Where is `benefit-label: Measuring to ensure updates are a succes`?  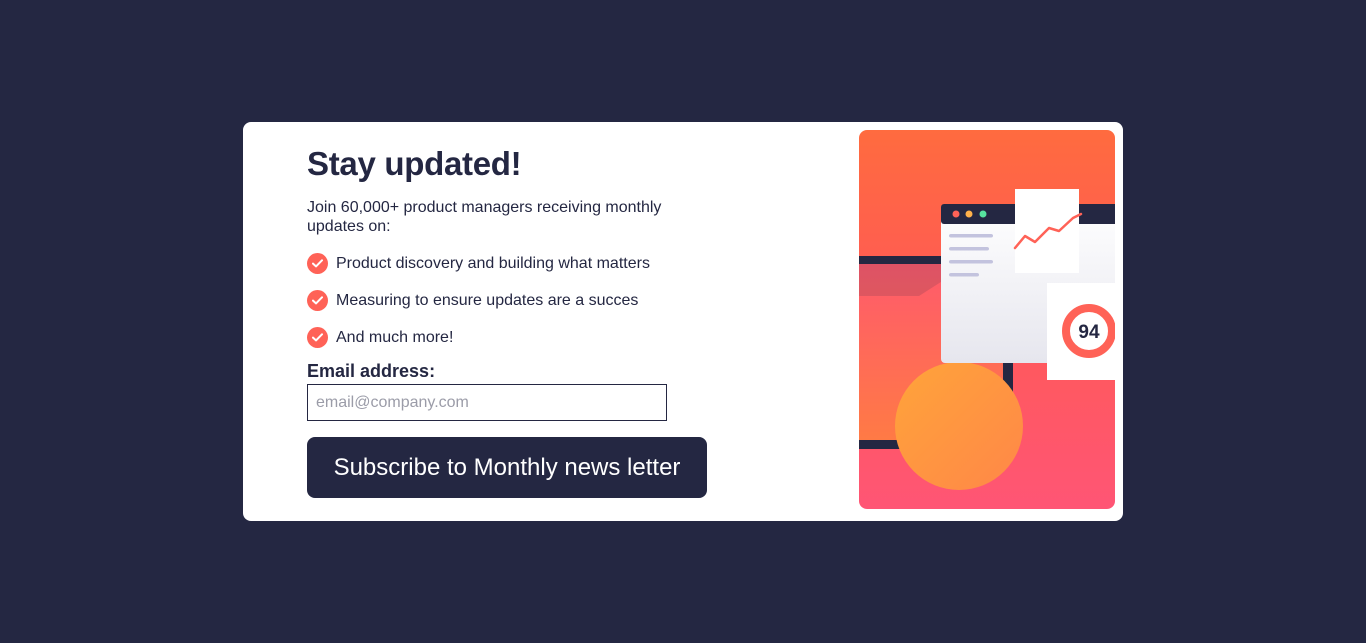 benefit-label: Measuring to ensure updates are a succes is located at coordinates (487, 300).